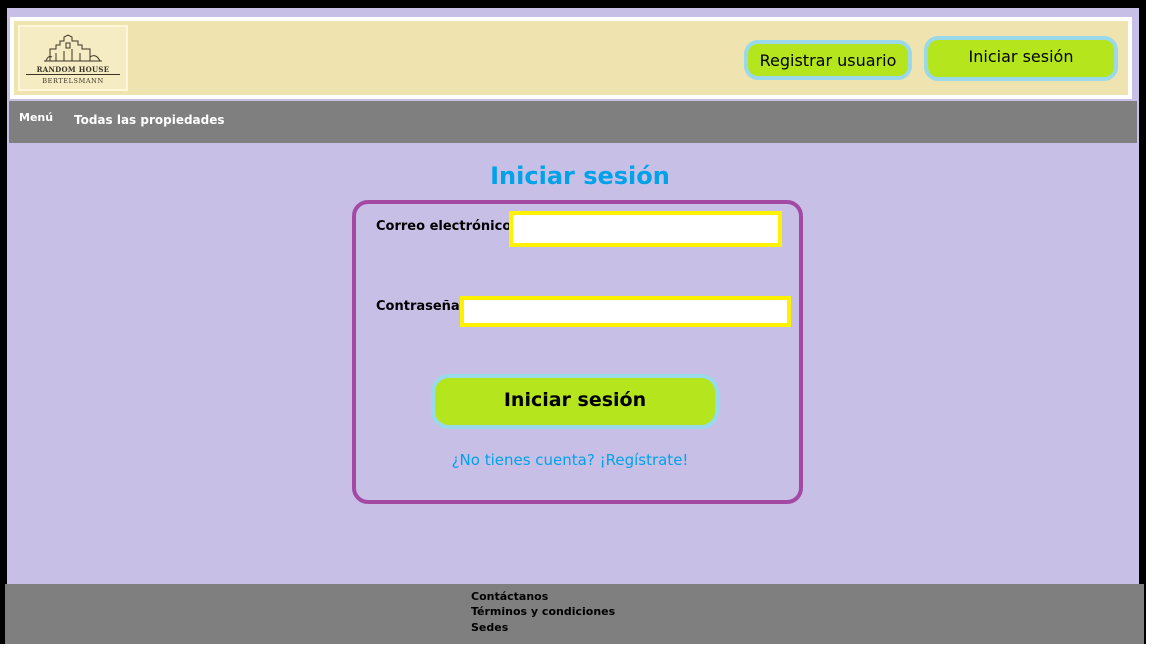 The image size is (1152, 648). I want to click on brand-logo: RANDOM HOUSE BERTELSMANN, so click(73, 58).